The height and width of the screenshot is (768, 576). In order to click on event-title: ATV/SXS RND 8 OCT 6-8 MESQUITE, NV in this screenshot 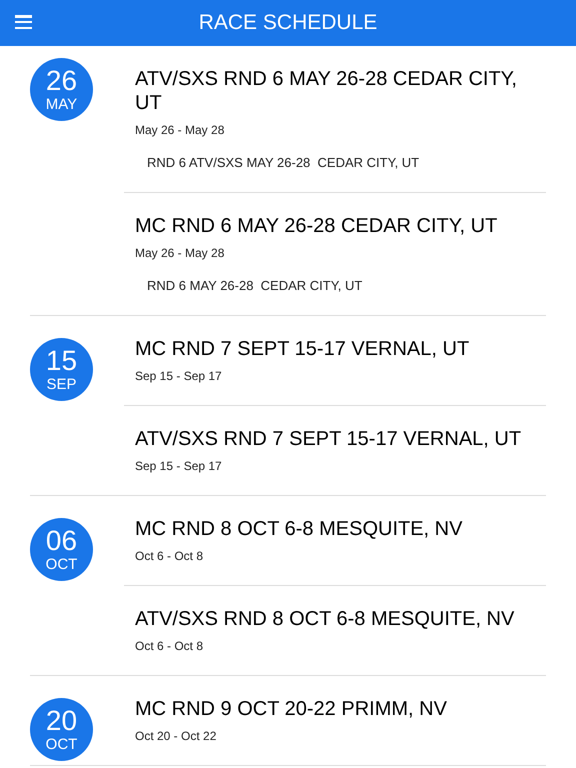, I will do `click(330, 619)`.